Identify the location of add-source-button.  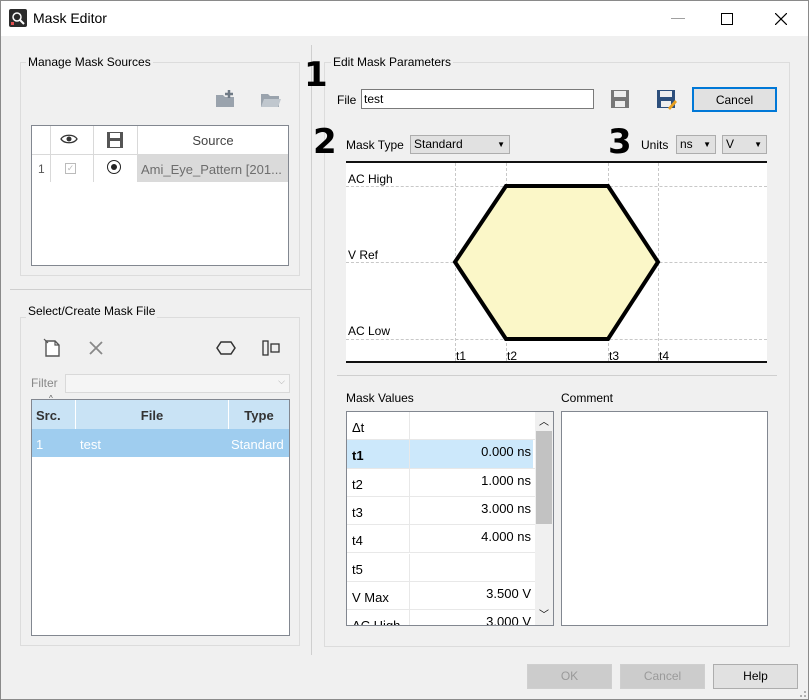
(226, 99).